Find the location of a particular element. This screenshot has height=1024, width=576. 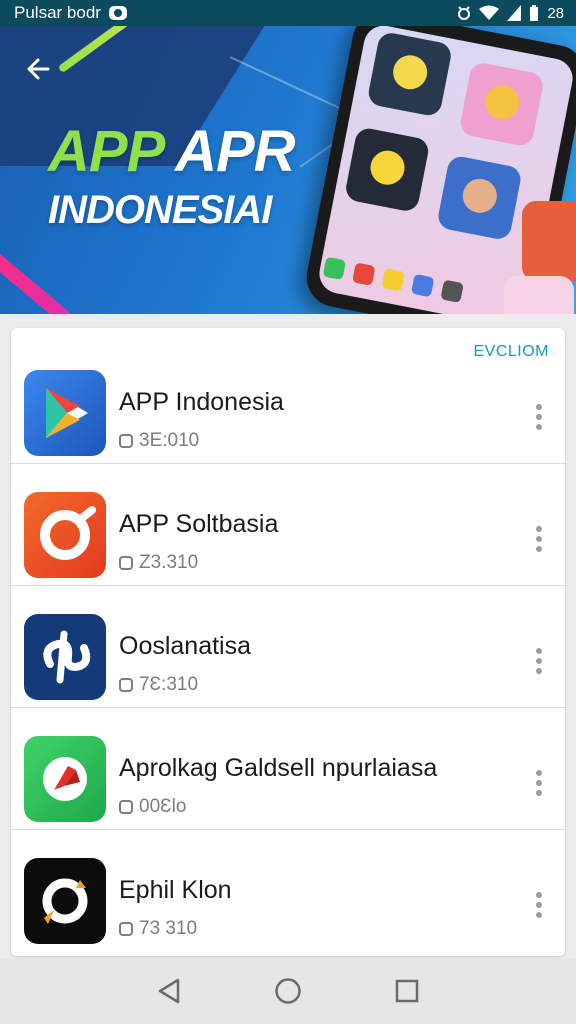

knot-logo-icon is located at coordinates (65, 657).